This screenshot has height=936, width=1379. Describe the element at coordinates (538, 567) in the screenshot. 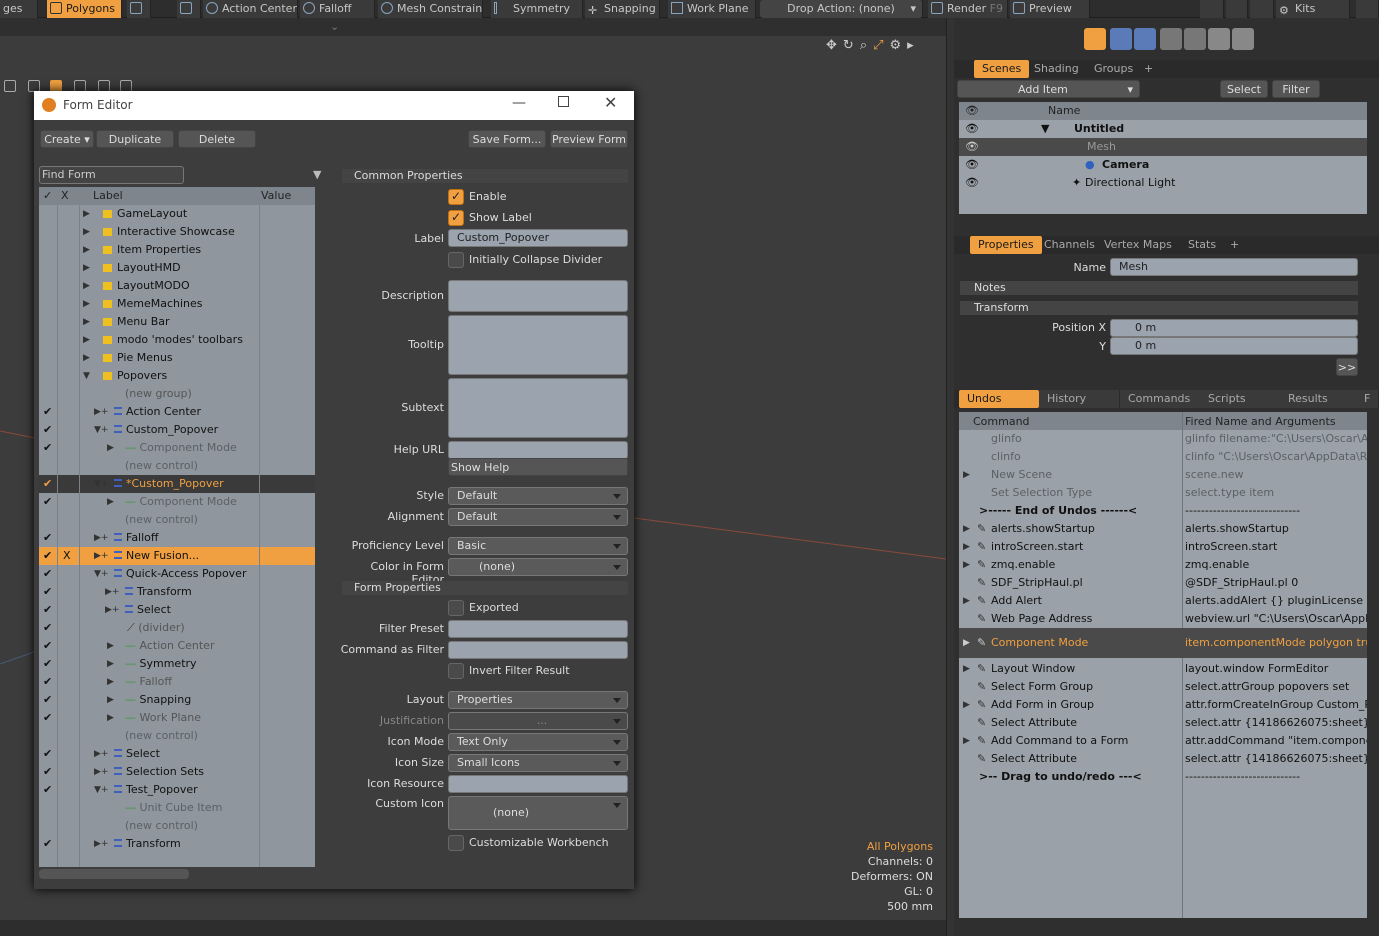

I see `color-dropdown: (none)` at that location.